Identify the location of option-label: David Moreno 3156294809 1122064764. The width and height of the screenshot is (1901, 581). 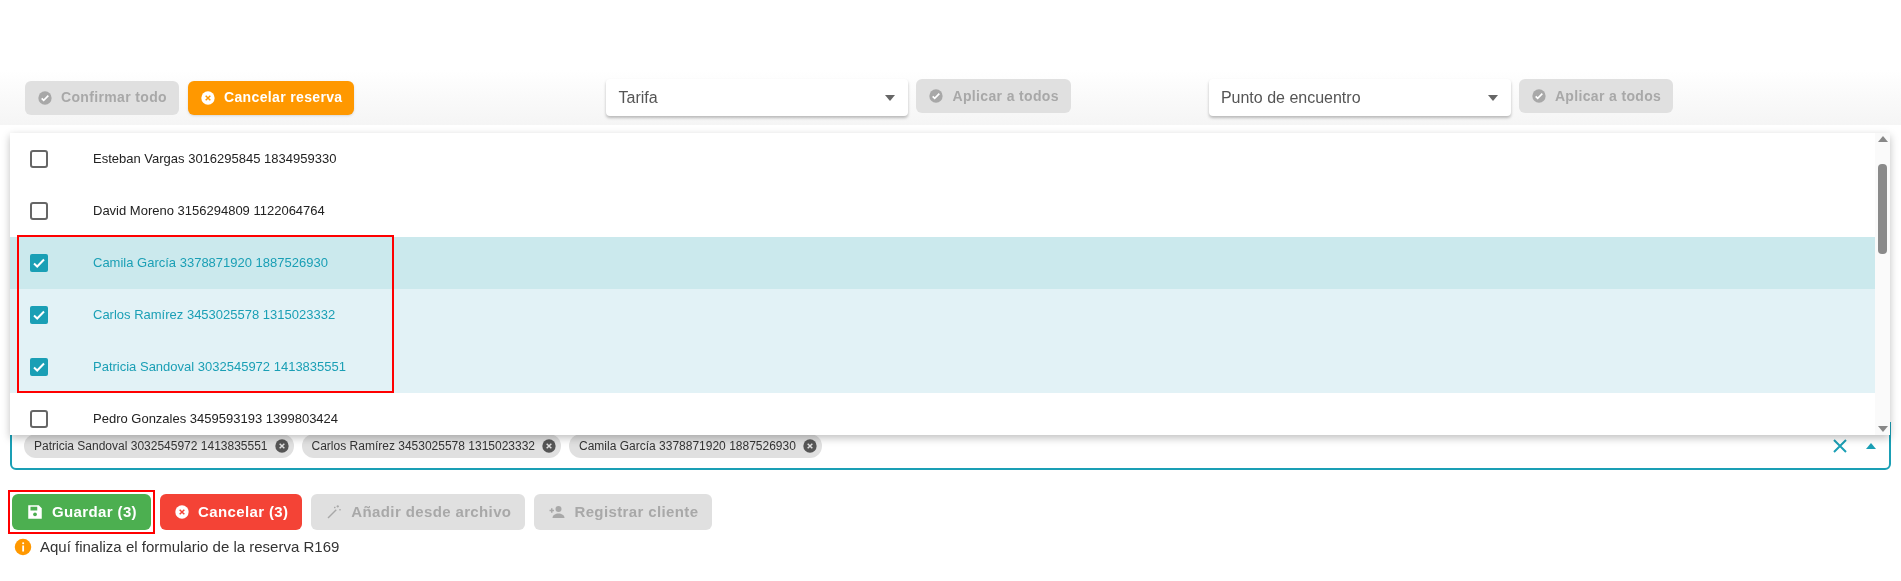
(209, 211).